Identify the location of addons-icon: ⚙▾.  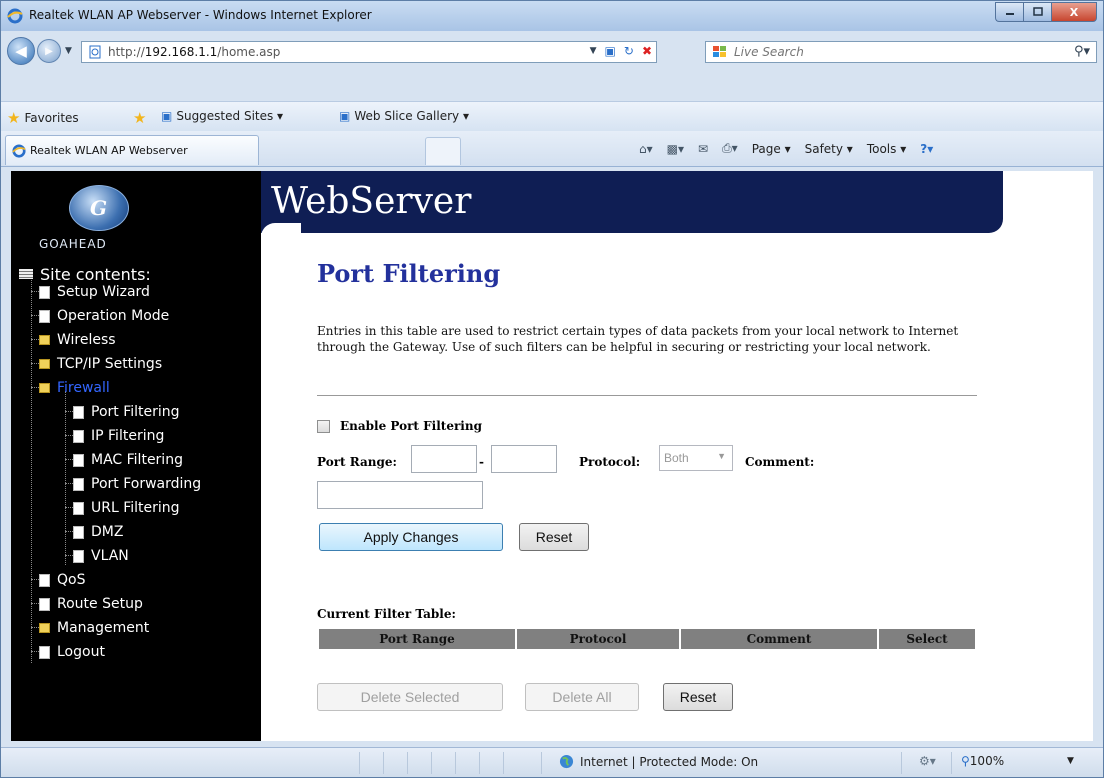
(927, 761).